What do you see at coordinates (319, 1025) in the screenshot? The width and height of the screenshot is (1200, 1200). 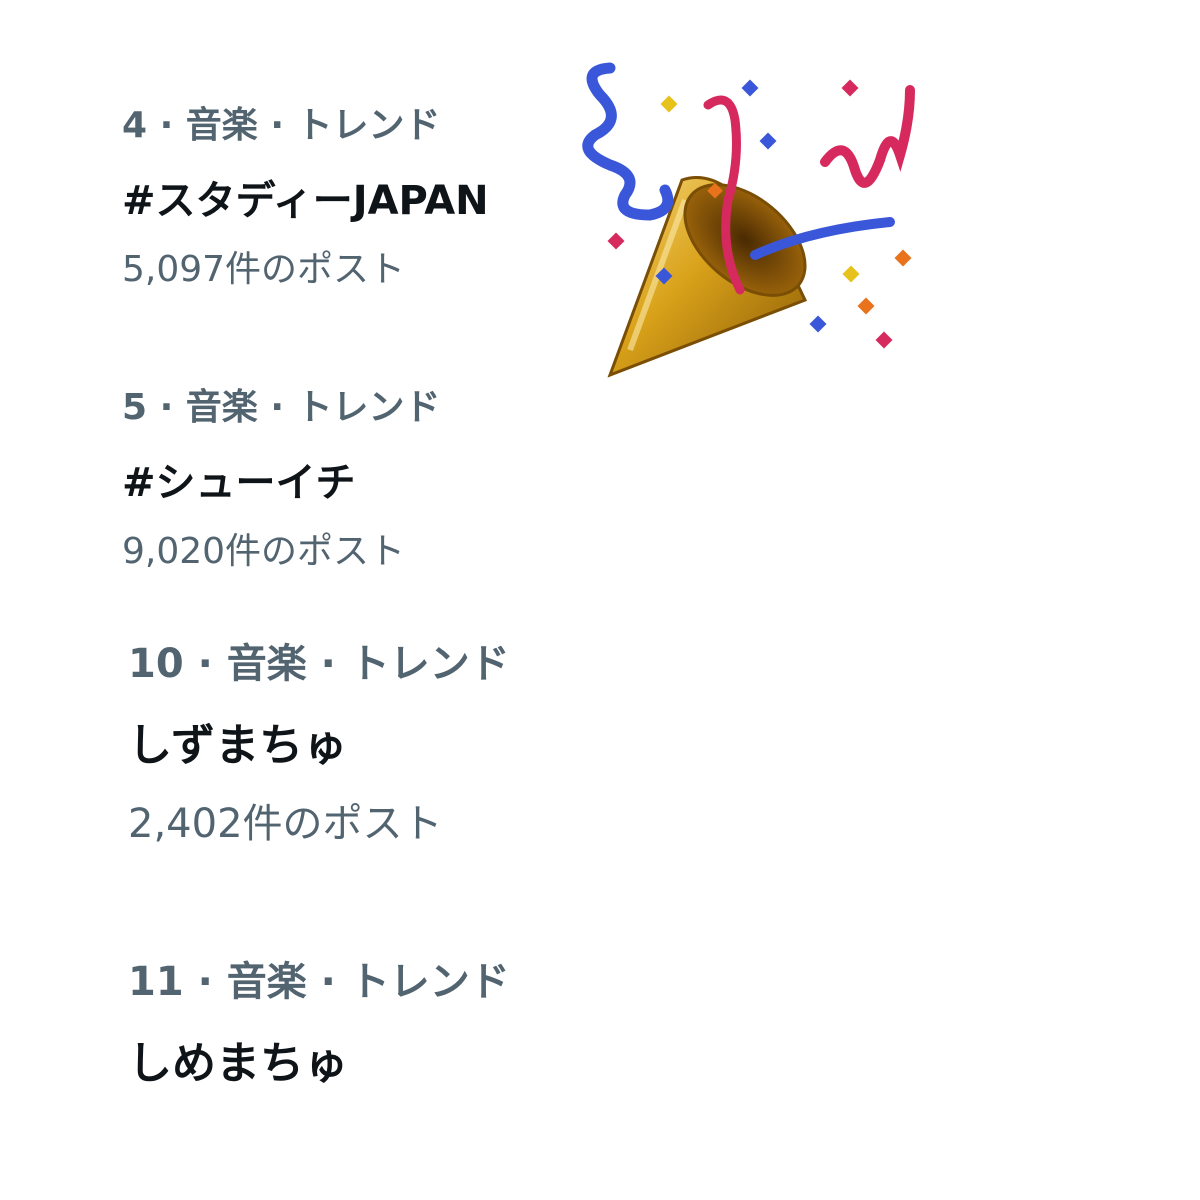 I see `trend-item-11: 11 · 音楽 · トレンド しめまちゅ` at bounding box center [319, 1025].